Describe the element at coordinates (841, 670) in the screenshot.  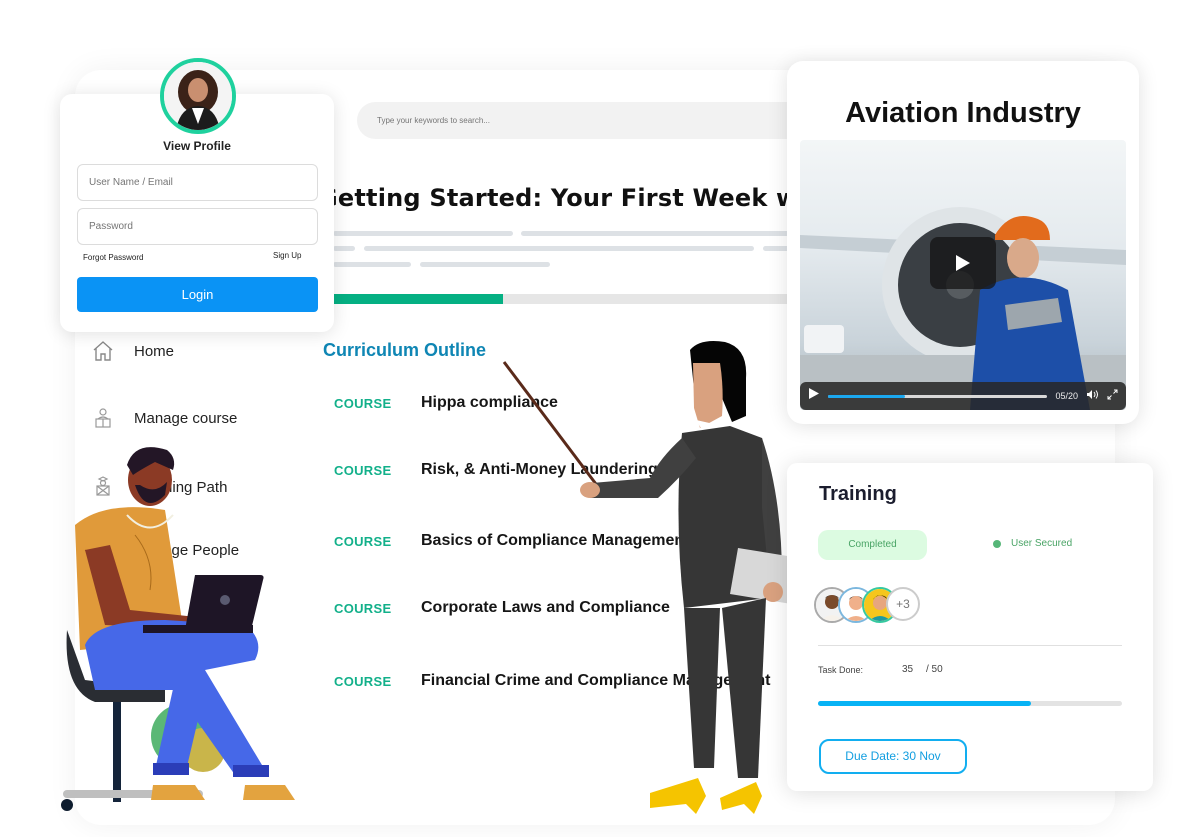
I see `task-done-label: Task Done:` at that location.